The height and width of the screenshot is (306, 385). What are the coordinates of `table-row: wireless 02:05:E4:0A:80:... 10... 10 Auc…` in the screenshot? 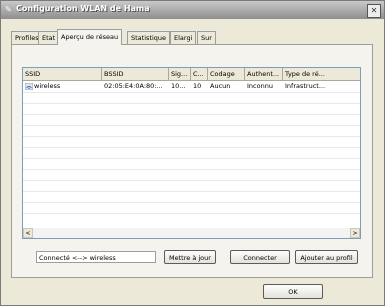 It's located at (191, 86).